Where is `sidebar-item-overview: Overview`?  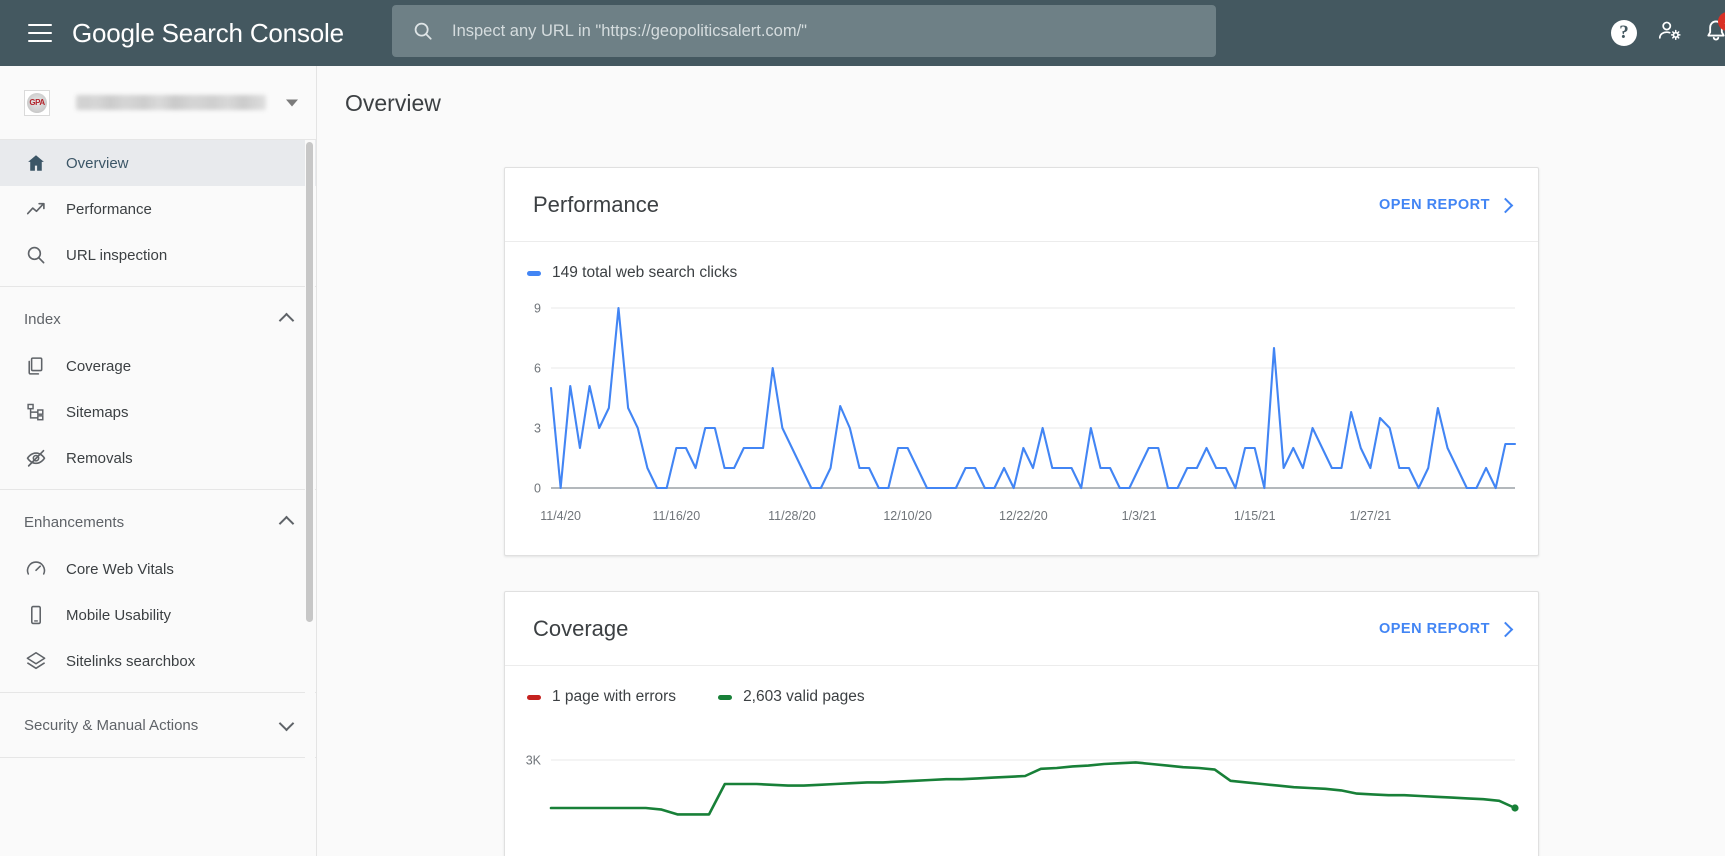
sidebar-item-overview: Overview is located at coordinates (158, 163).